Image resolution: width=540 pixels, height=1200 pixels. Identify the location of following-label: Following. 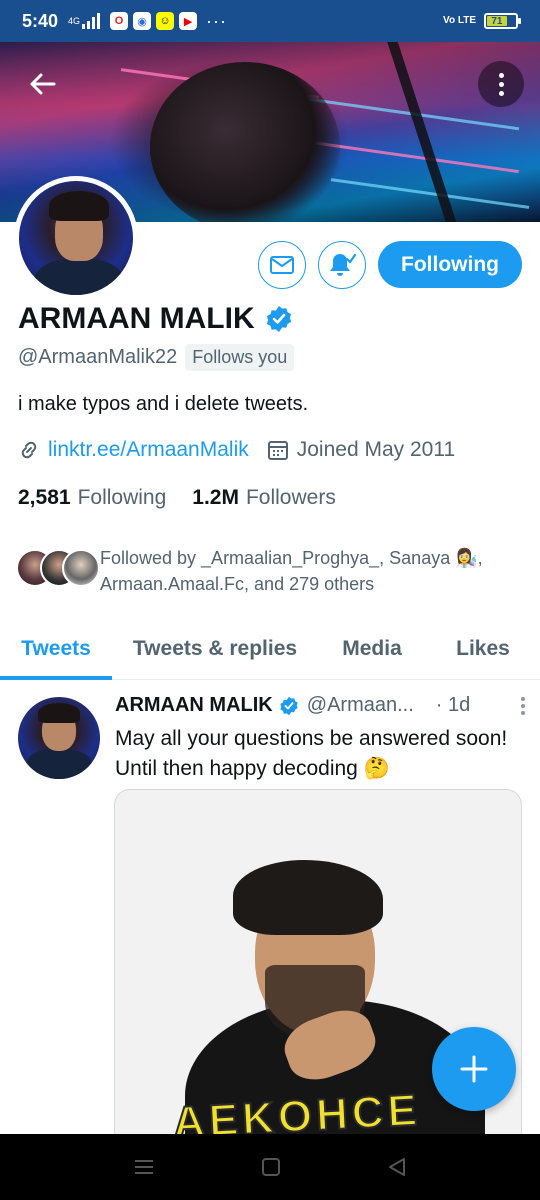
(122, 497).